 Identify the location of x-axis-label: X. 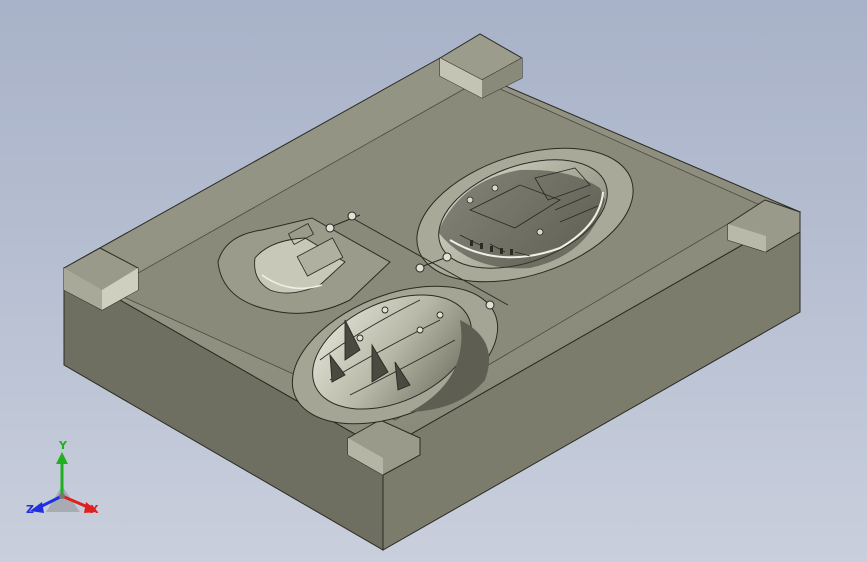
(94, 509).